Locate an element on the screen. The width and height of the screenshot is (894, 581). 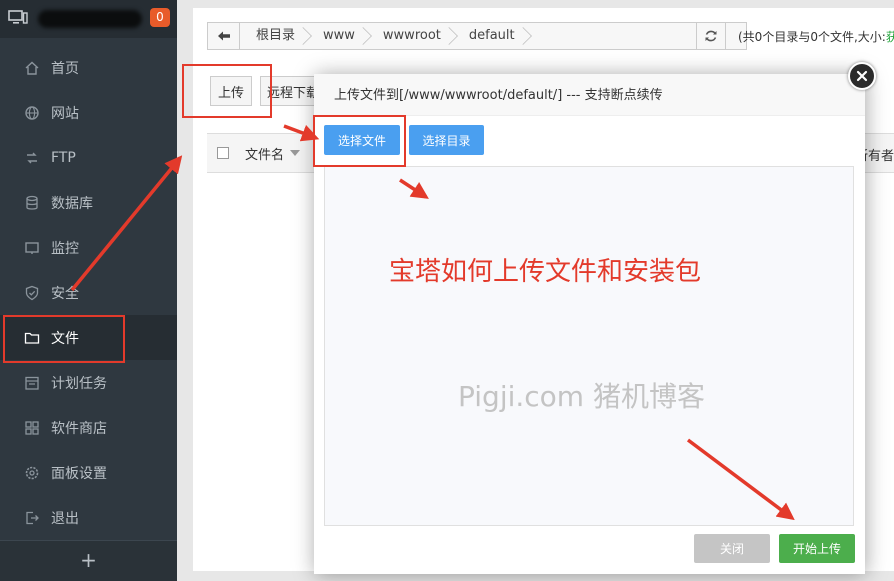
sidebar-item-cron: 计划任务 is located at coordinates (88, 382).